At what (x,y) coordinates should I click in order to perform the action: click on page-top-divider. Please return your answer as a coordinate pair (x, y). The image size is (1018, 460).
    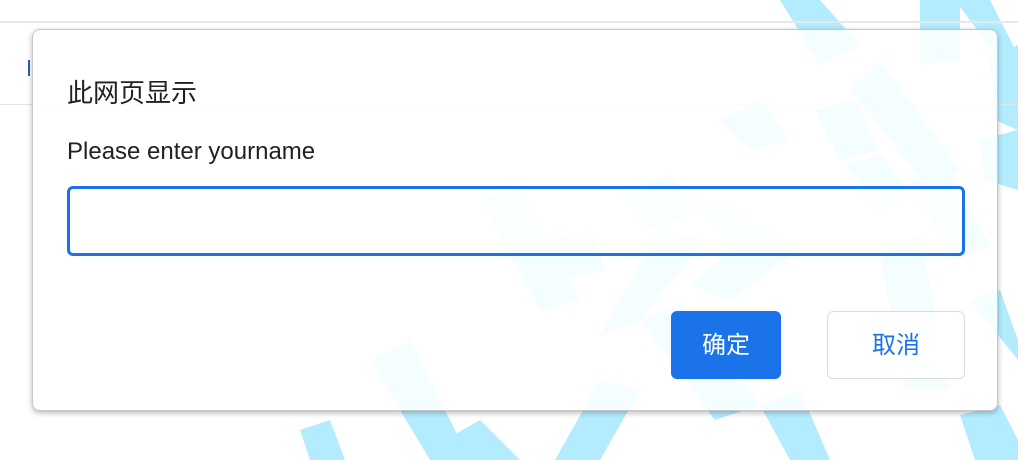
    Looking at the image, I should click on (509, 22).